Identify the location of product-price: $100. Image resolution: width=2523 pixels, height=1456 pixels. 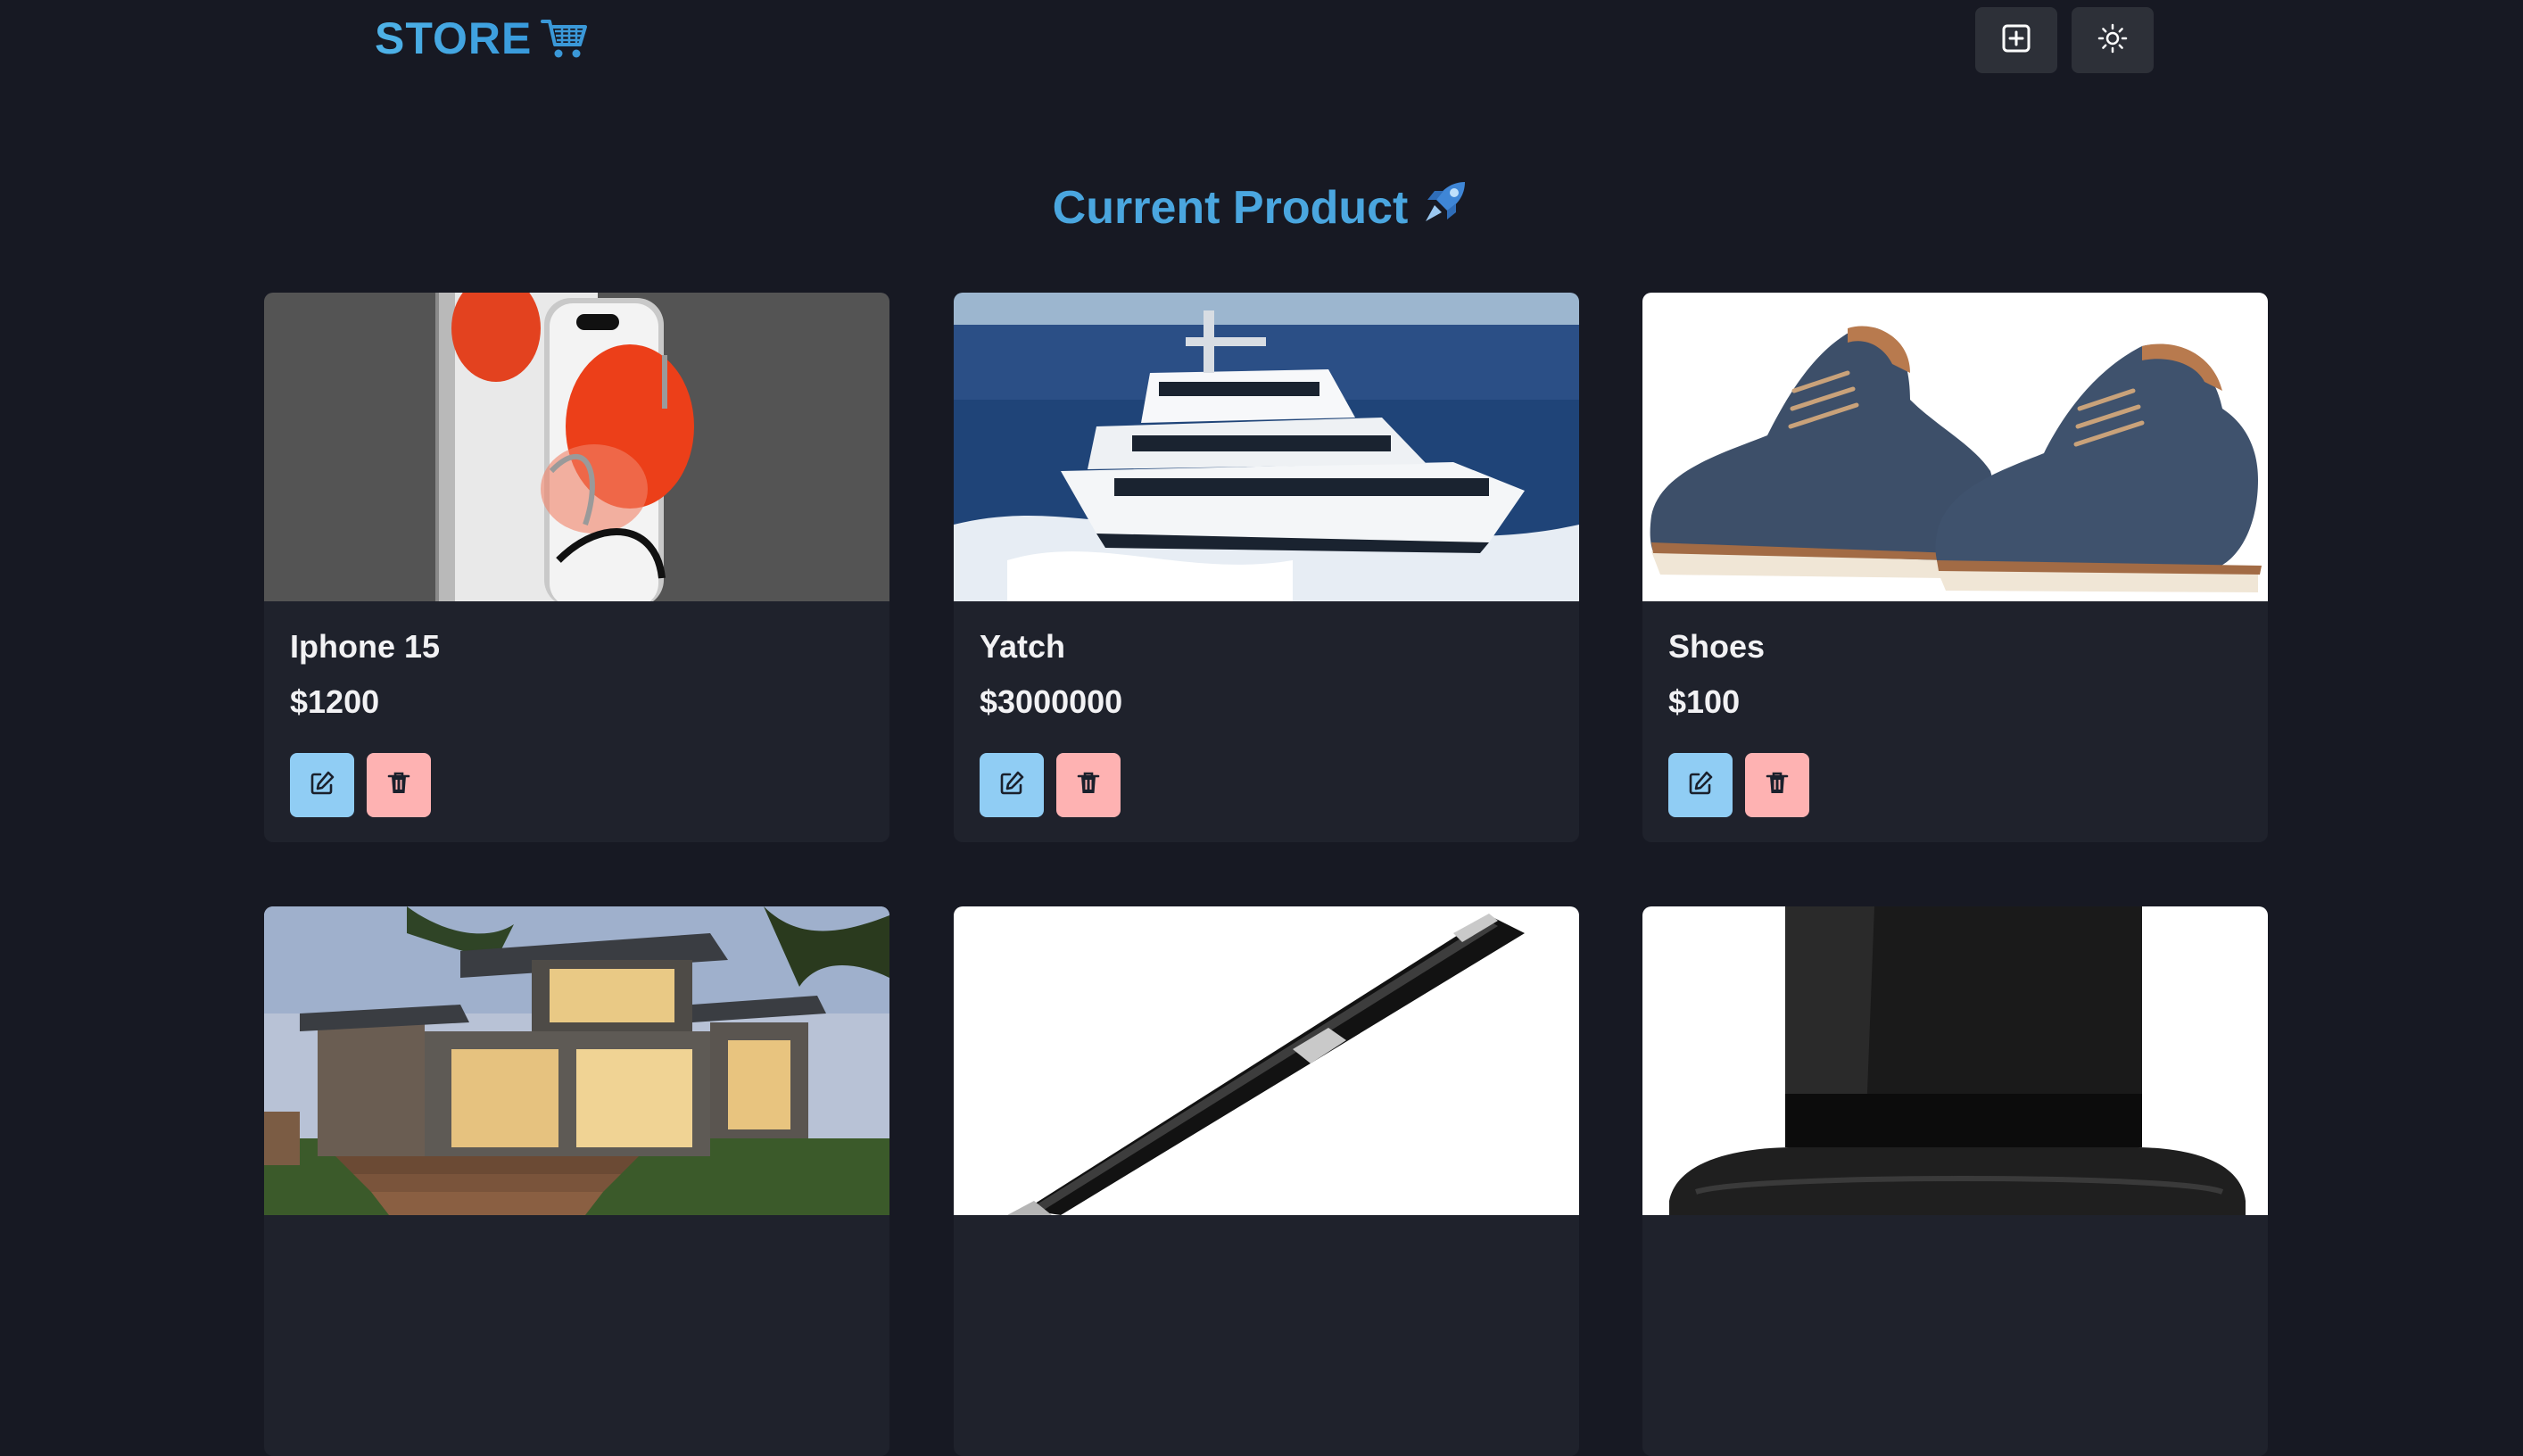
(1705, 701).